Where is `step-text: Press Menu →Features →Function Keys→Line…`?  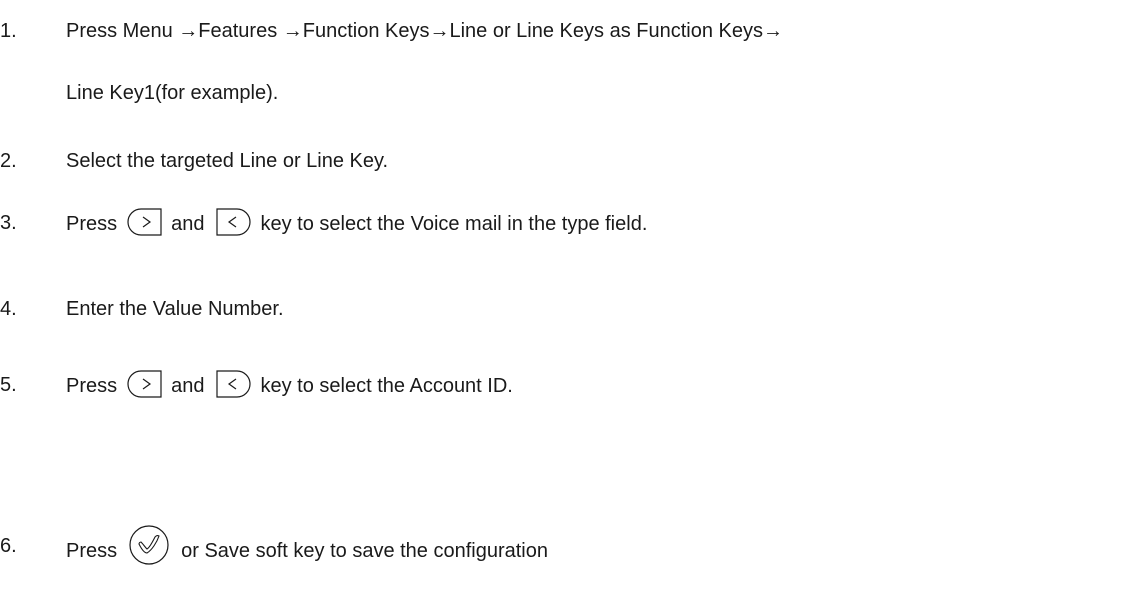
step-text: Press Menu →Features →Function Keys→Line… is located at coordinates (424, 31).